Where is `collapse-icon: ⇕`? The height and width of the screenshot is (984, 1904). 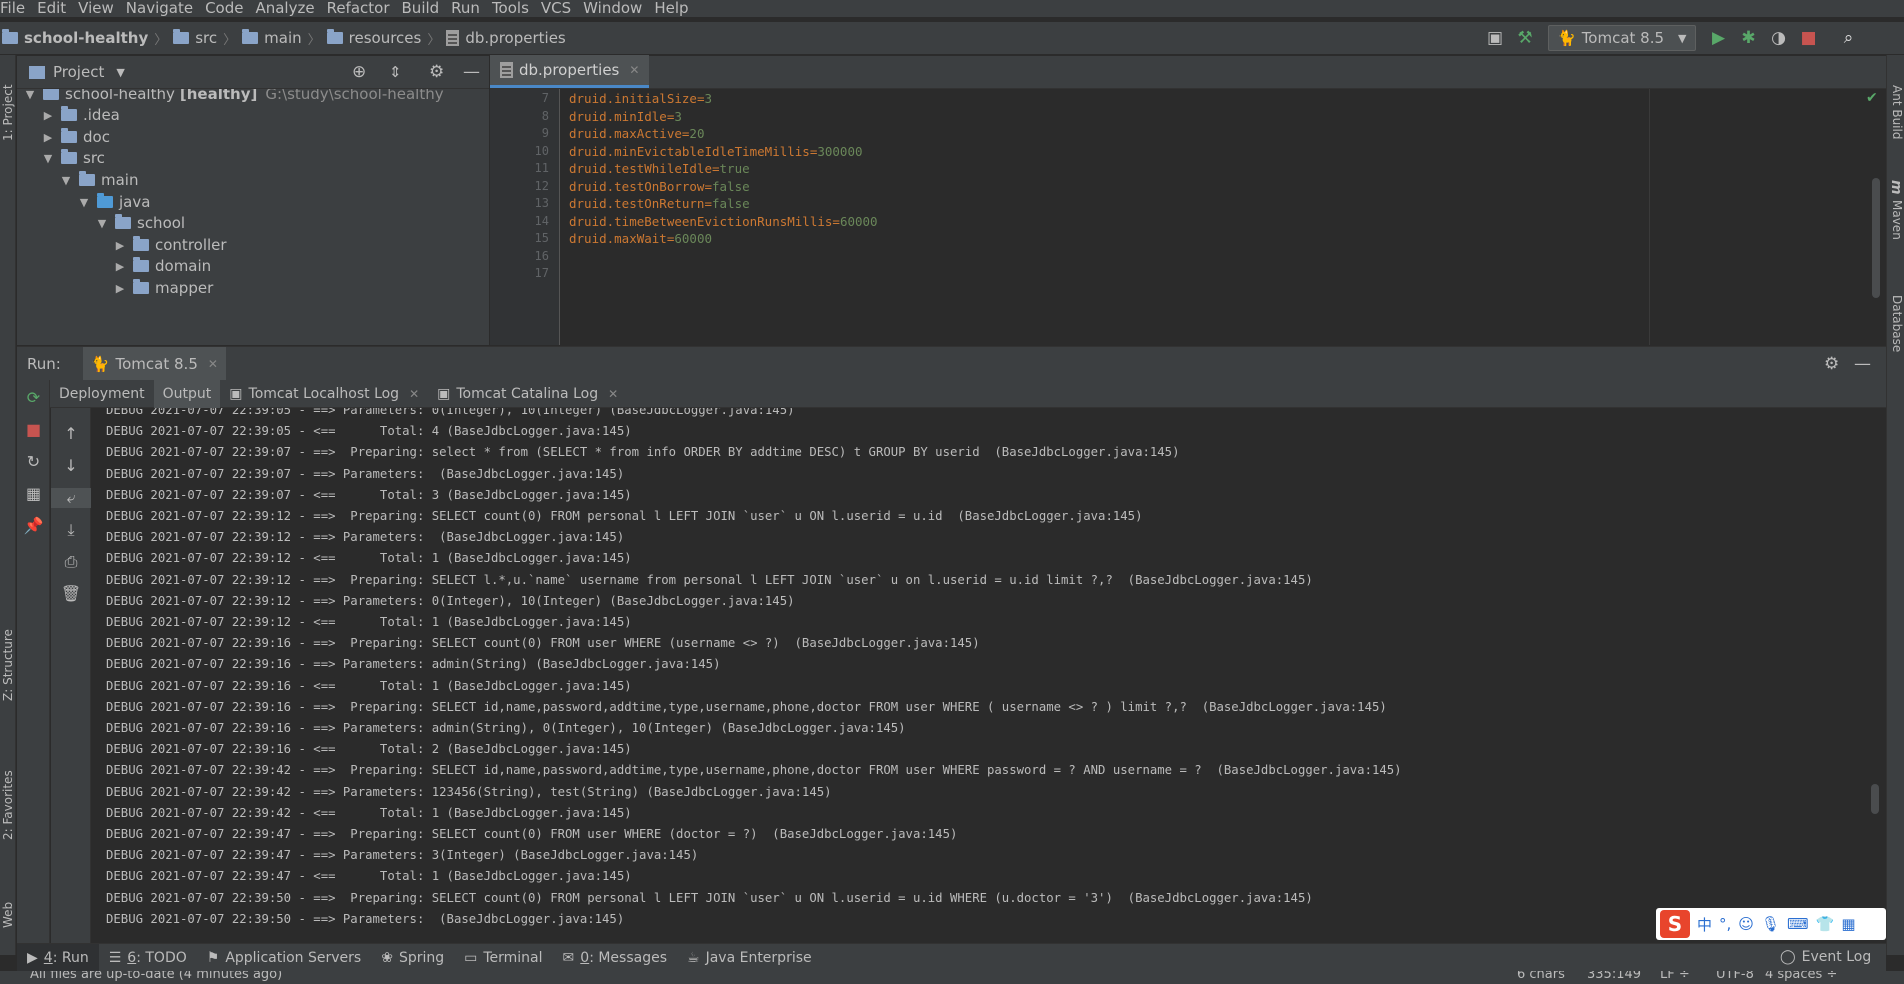
collapse-icon: ⇕ is located at coordinates (395, 72).